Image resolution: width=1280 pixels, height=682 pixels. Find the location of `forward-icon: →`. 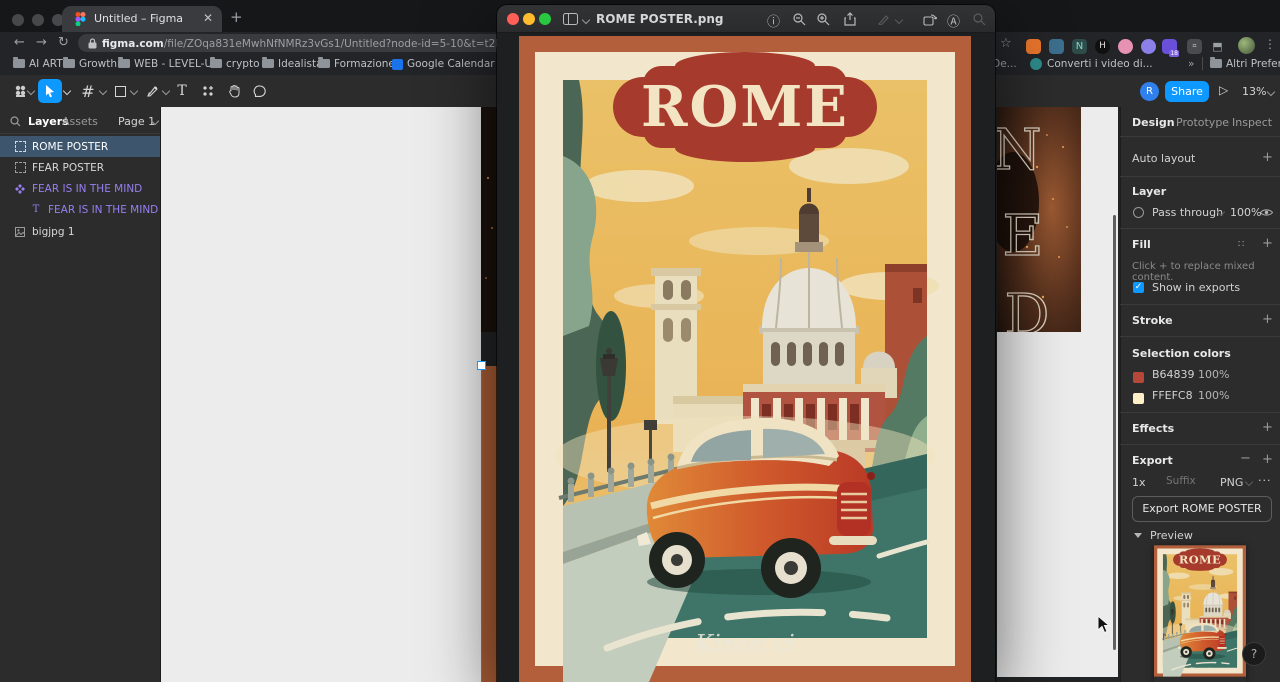

forward-icon: → is located at coordinates (41, 42).